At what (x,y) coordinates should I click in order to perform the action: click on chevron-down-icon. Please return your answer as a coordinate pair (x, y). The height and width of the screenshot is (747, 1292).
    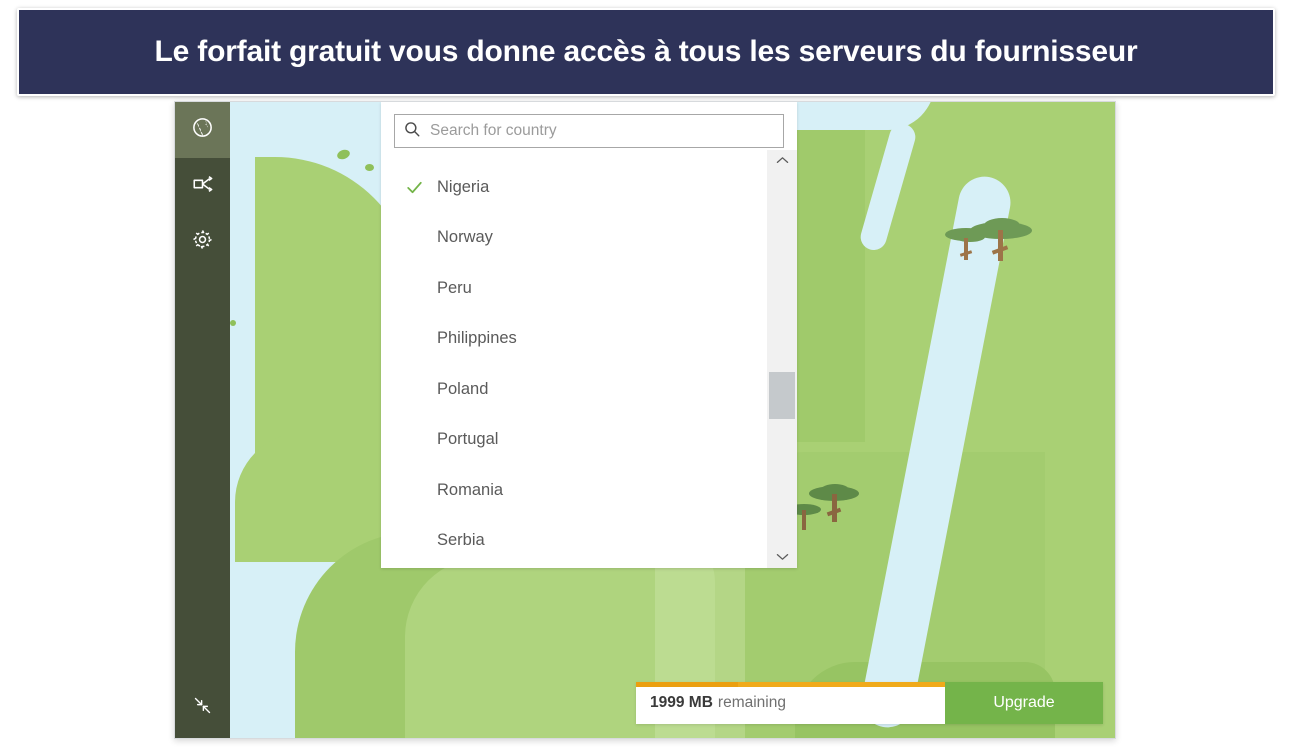
    Looking at the image, I should click on (782, 557).